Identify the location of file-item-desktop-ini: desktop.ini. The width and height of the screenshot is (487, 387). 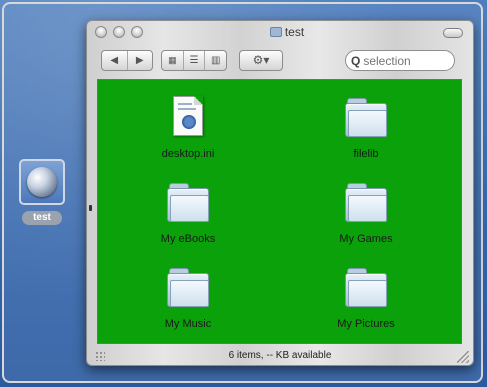
(188, 130).